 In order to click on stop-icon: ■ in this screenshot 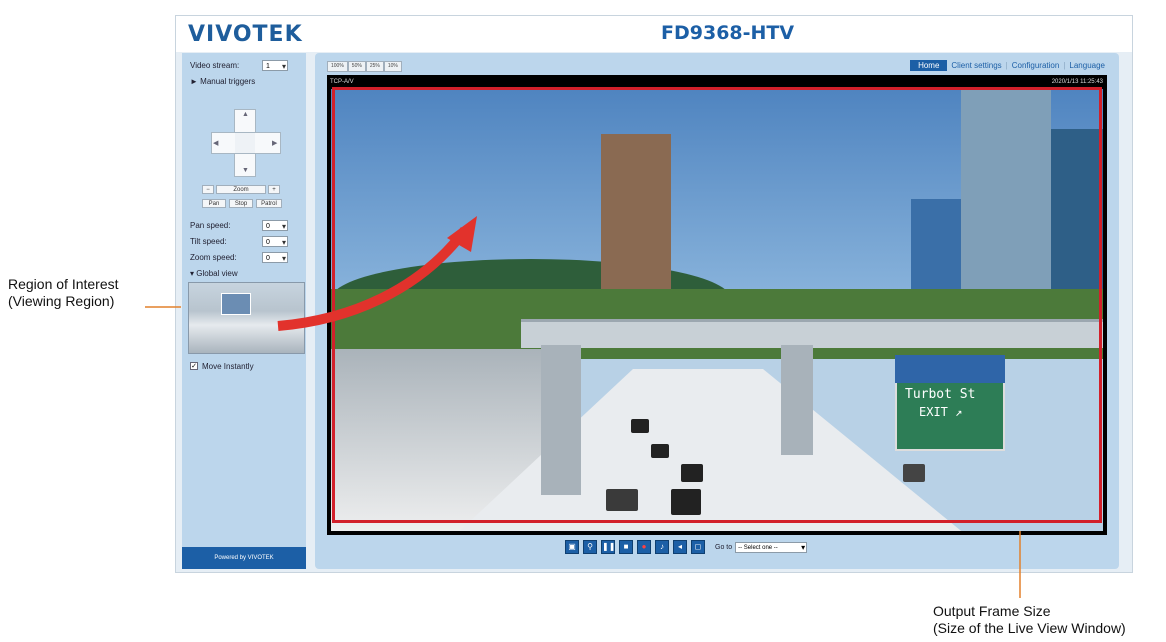, I will do `click(626, 547)`.